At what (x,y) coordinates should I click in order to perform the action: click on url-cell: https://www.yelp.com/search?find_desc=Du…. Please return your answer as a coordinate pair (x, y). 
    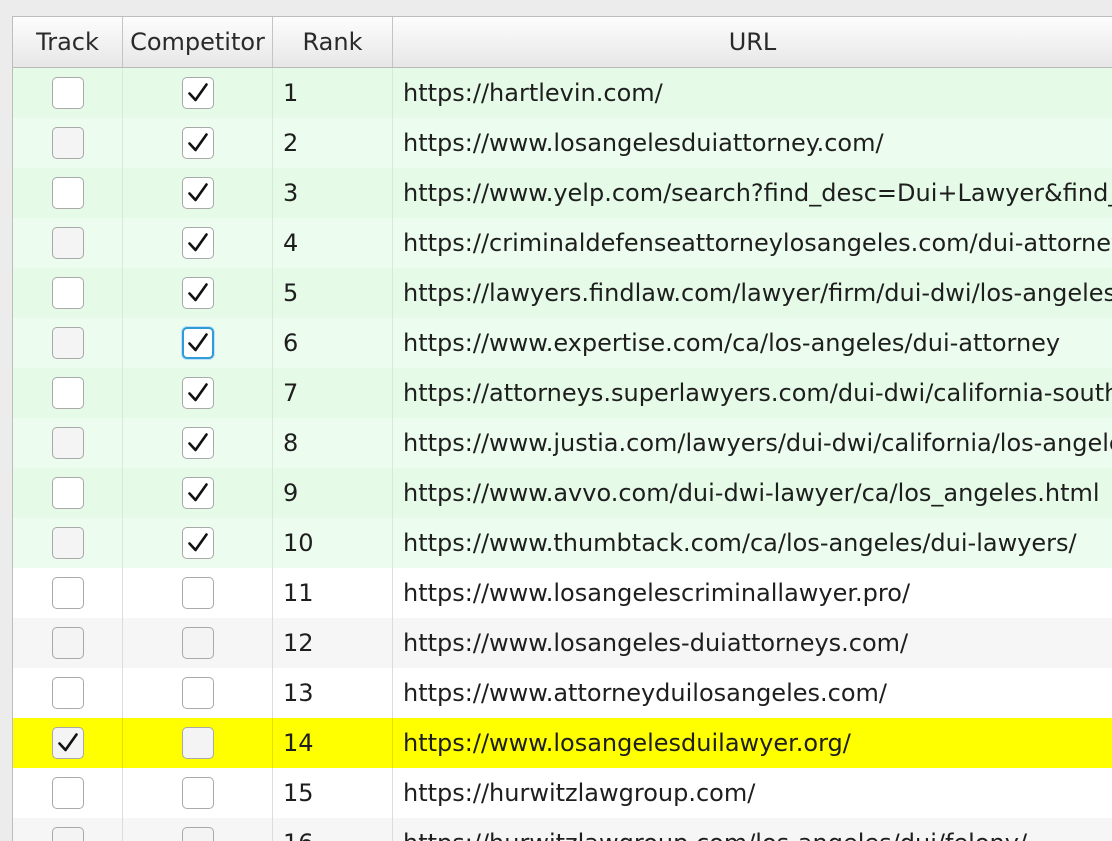
    Looking at the image, I should click on (752, 193).